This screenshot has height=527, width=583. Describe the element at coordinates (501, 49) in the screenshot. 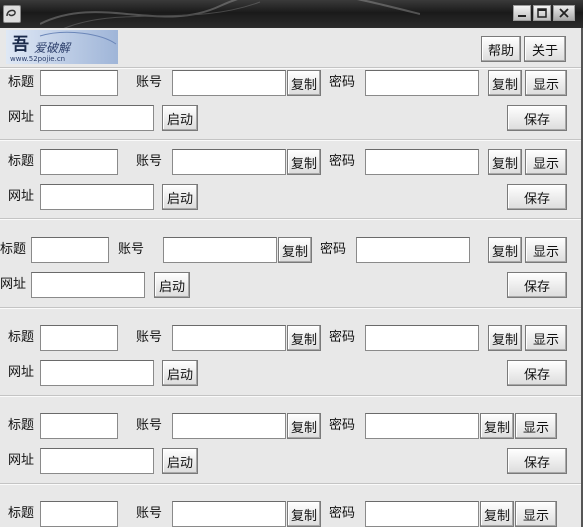

I see `help-button: 帮助` at that location.